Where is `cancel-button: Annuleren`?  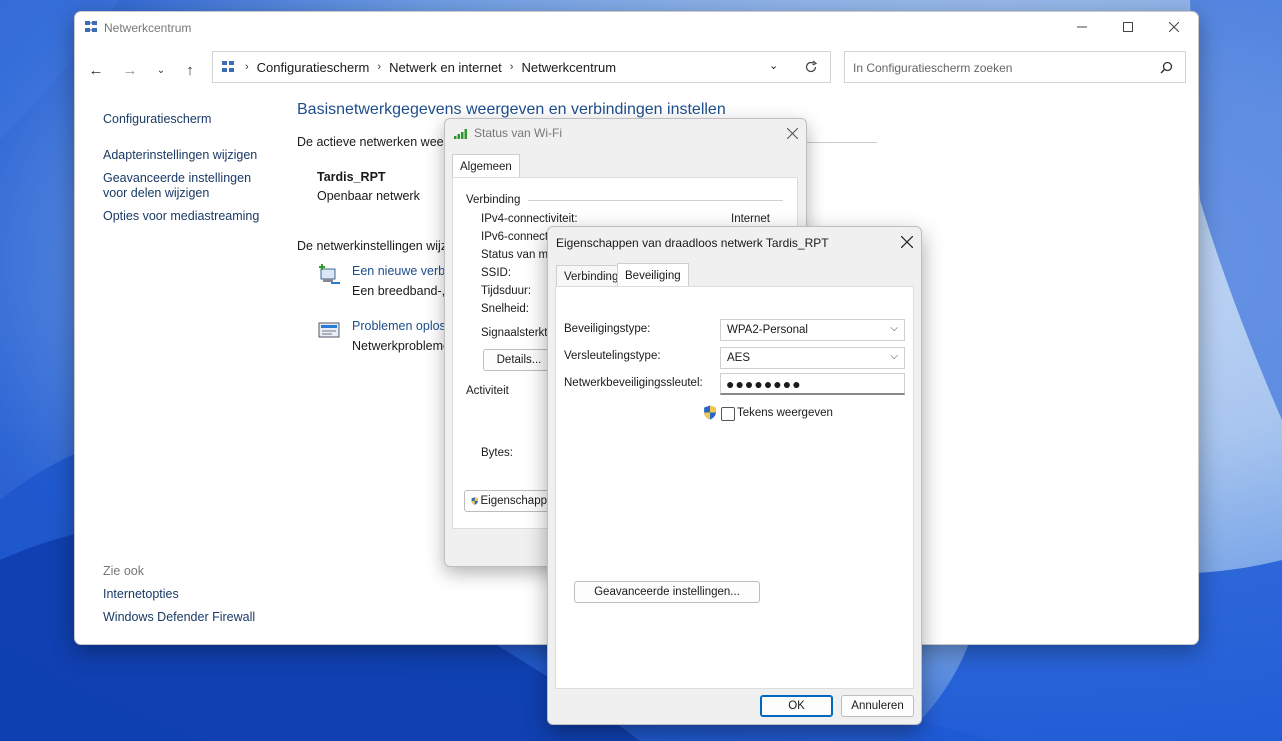
cancel-button: Annuleren is located at coordinates (877, 706).